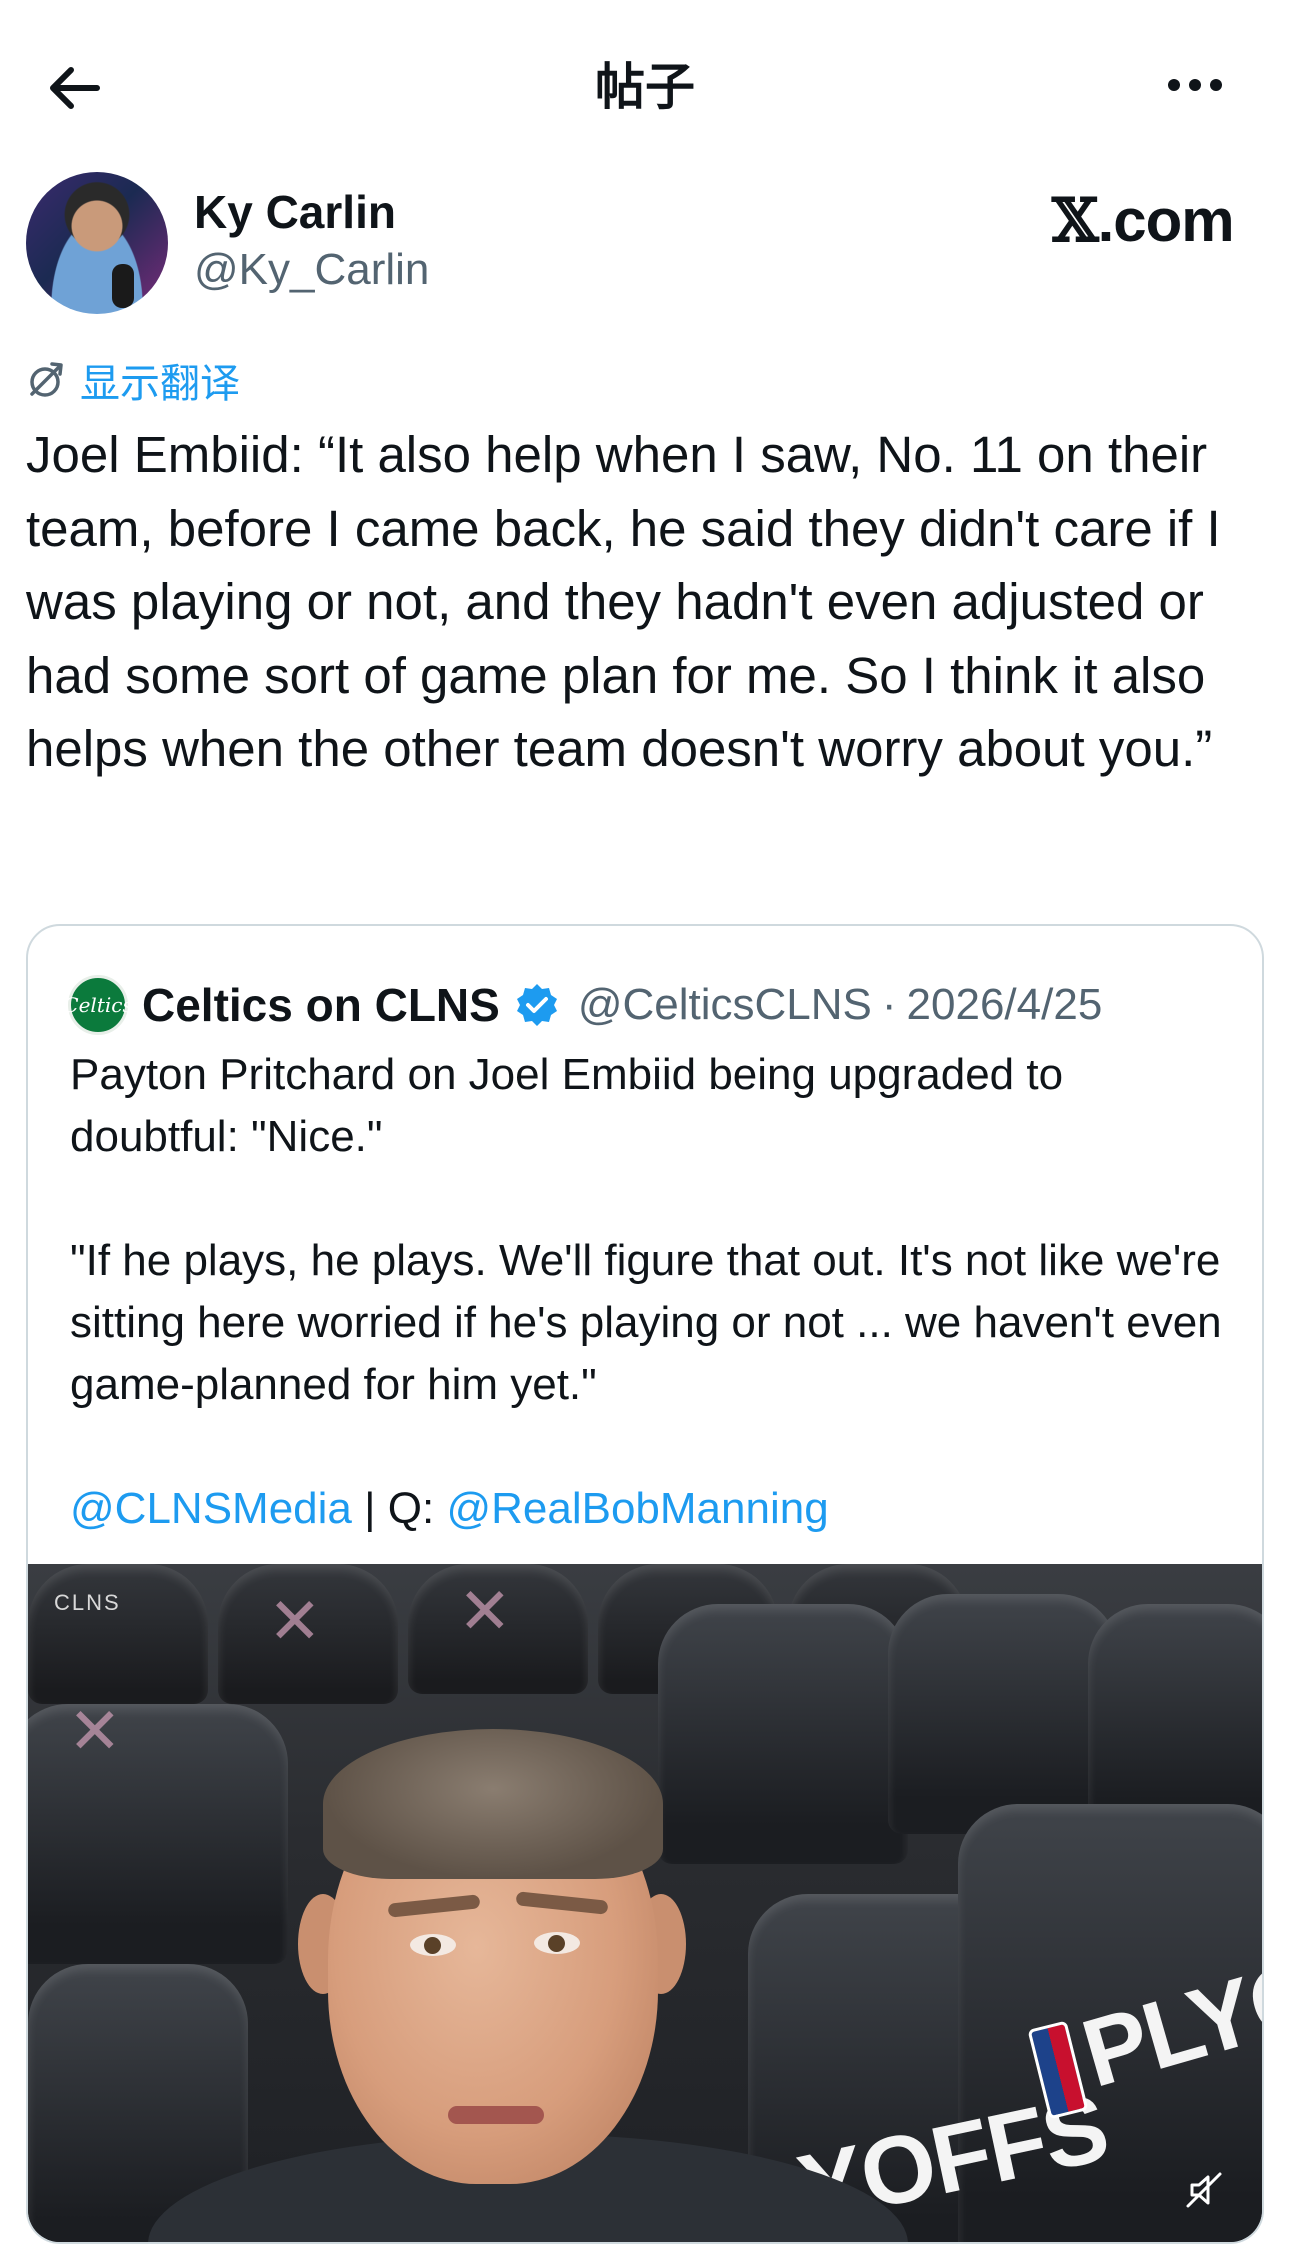 This screenshot has width=1290, height=2259. What do you see at coordinates (46, 379) in the screenshot?
I see `translate-icon` at bounding box center [46, 379].